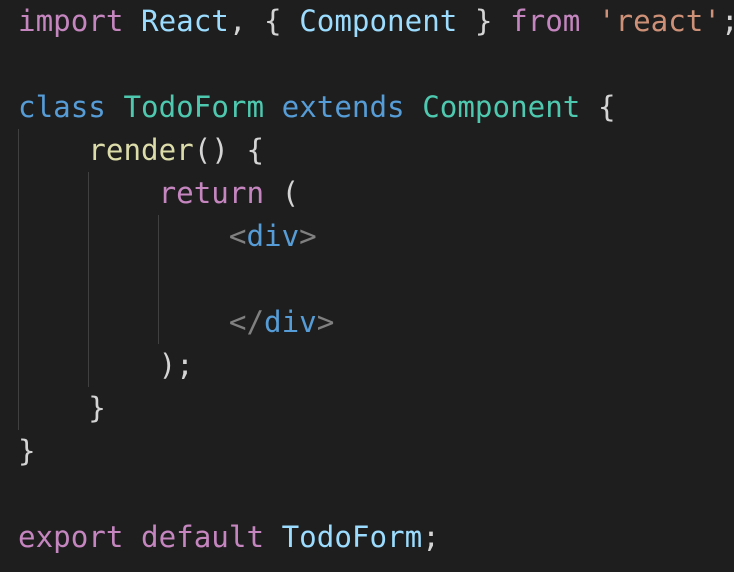 The height and width of the screenshot is (572, 734). Describe the element at coordinates (246, 322) in the screenshot. I see `code-token-tagpunc: </` at that location.